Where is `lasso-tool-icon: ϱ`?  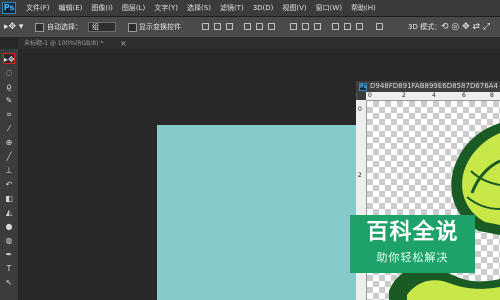 lasso-tool-icon: ϱ is located at coordinates (9, 86).